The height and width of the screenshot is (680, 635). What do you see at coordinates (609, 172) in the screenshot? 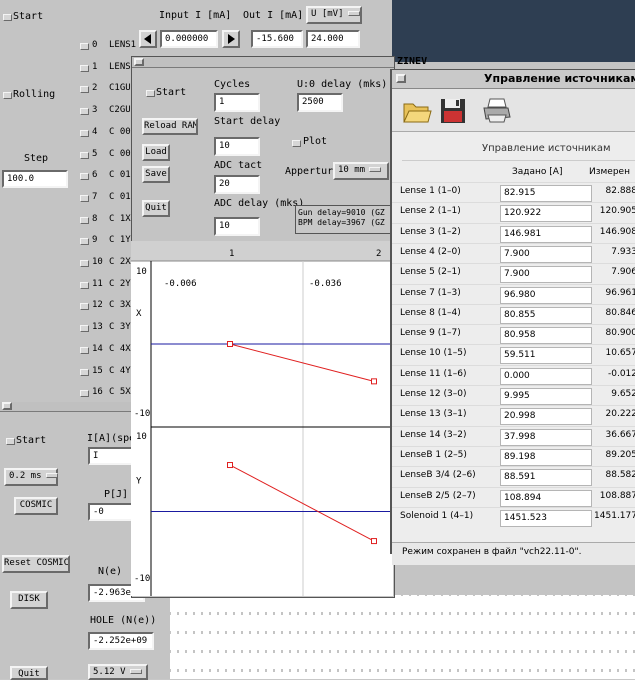
I see `column-header-measured: Измерен` at bounding box center [609, 172].